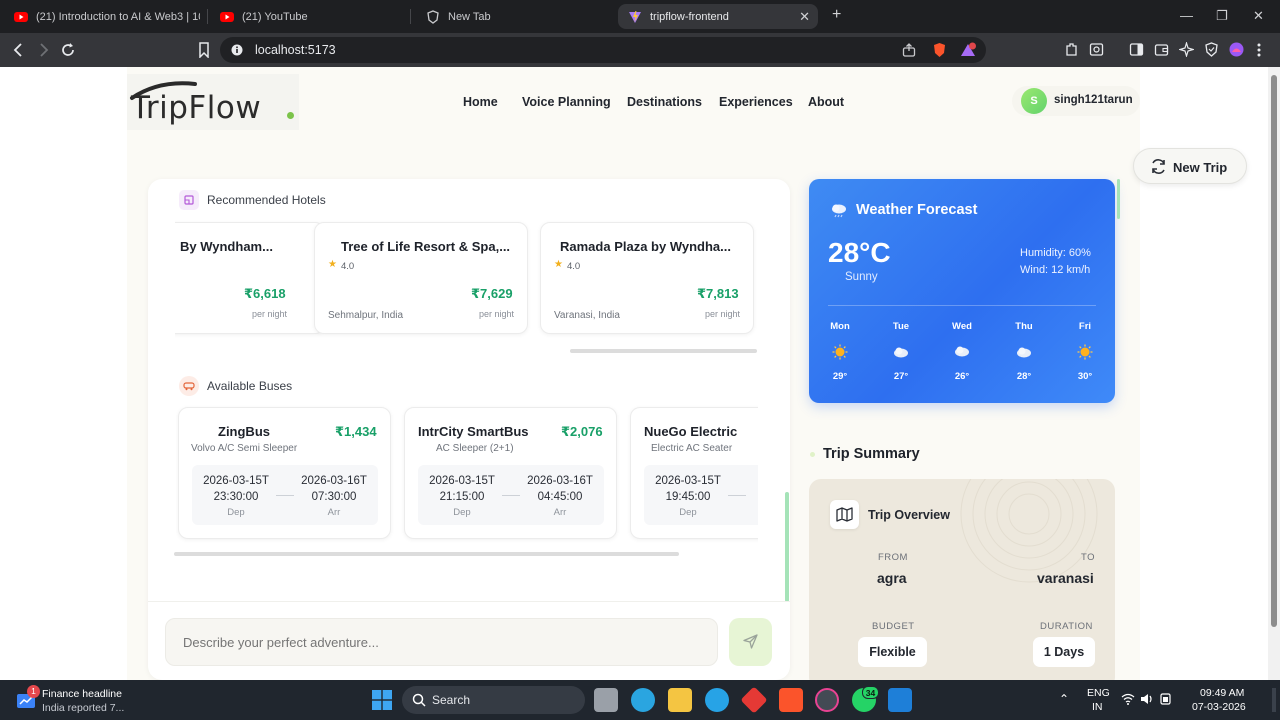  I want to click on nav-home: Home, so click(480, 102).